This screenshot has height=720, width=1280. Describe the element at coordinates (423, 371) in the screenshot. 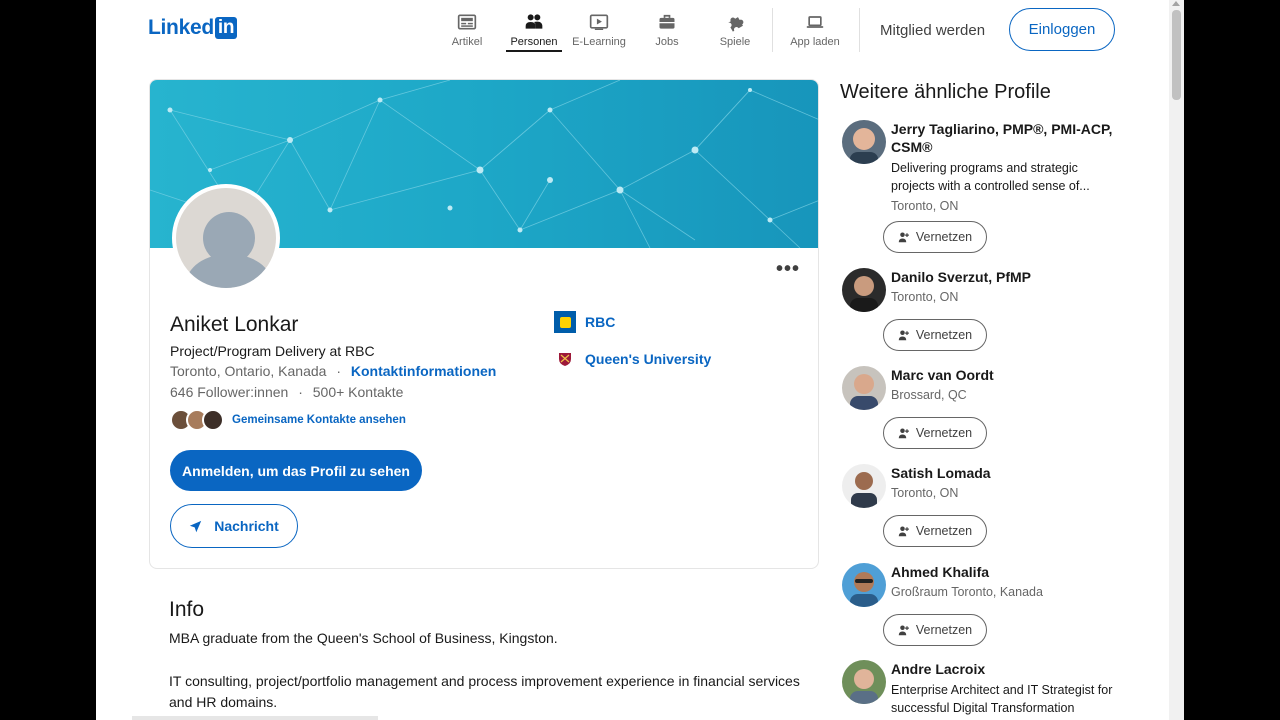

I see `contact-info-link: Kontaktinformationen` at that location.